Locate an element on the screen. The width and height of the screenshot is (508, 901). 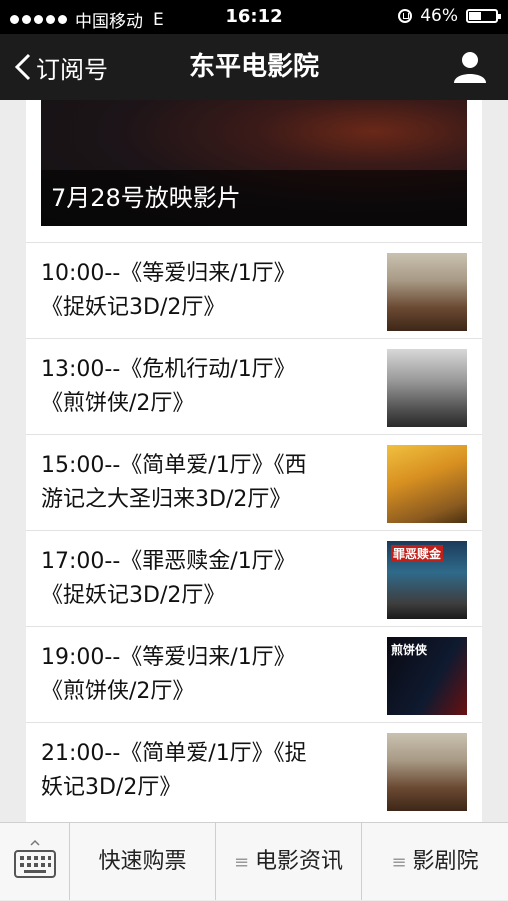
menu-label: 快速购票 is located at coordinates (142, 861).